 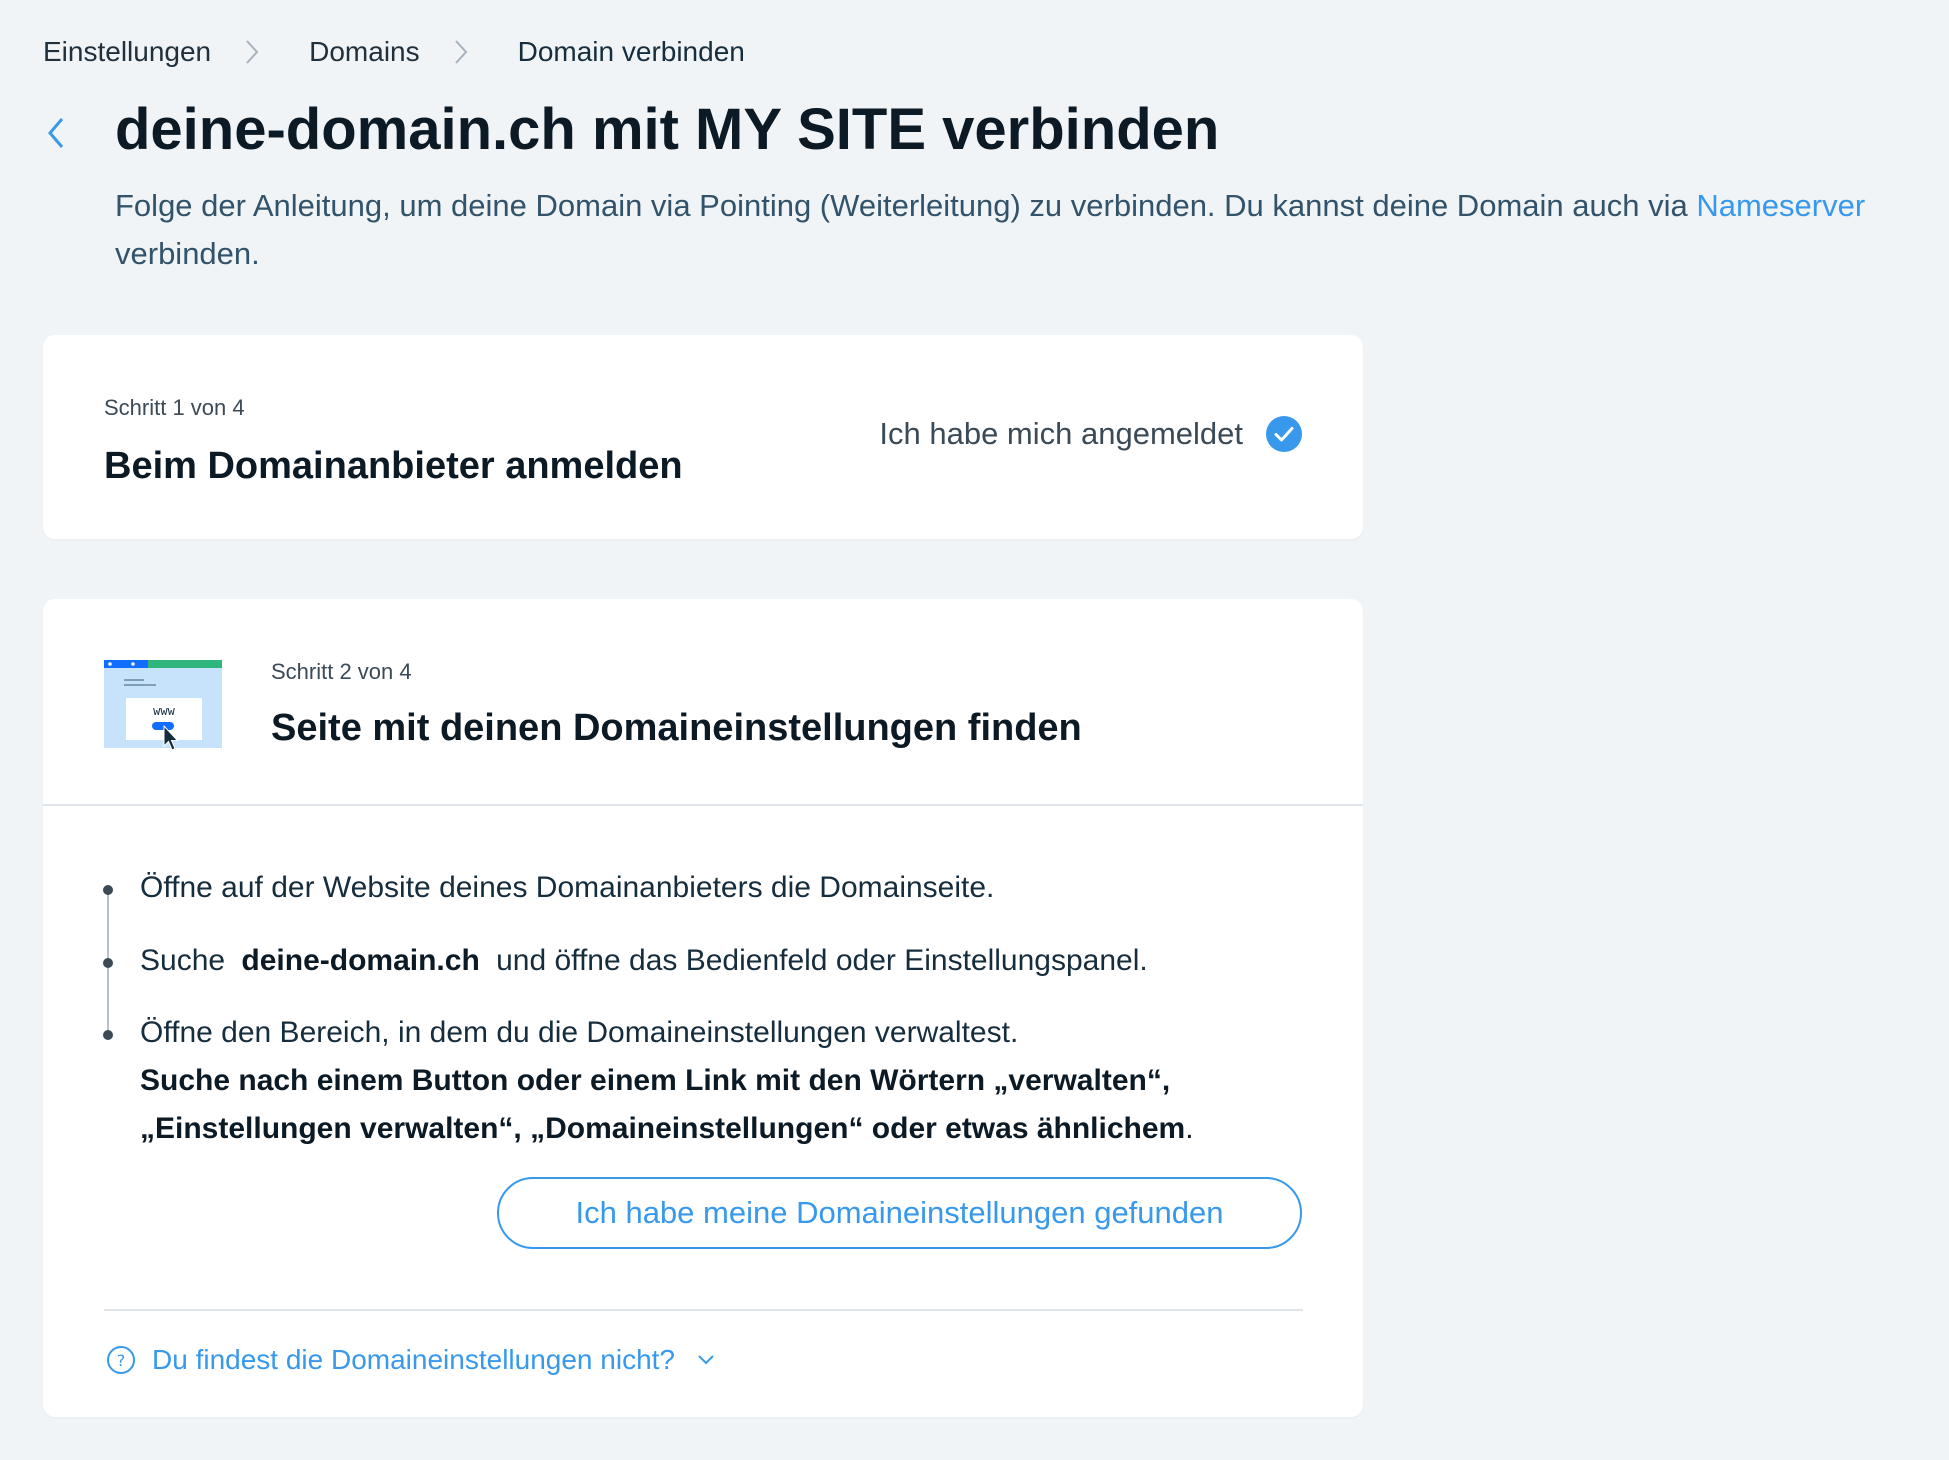 I want to click on step2-label: Schritt 2 von 4, so click(x=341, y=671).